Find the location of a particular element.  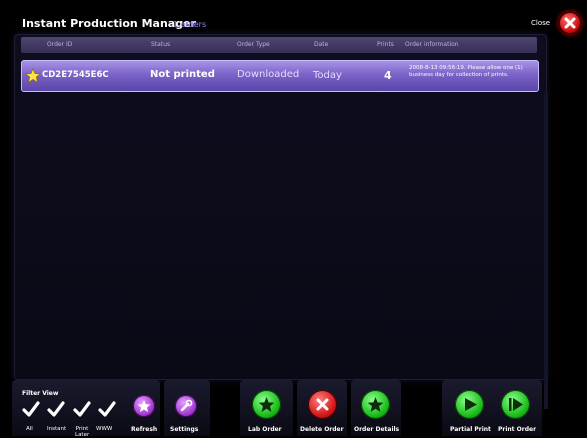

cell-status: Not printed is located at coordinates (182, 74).